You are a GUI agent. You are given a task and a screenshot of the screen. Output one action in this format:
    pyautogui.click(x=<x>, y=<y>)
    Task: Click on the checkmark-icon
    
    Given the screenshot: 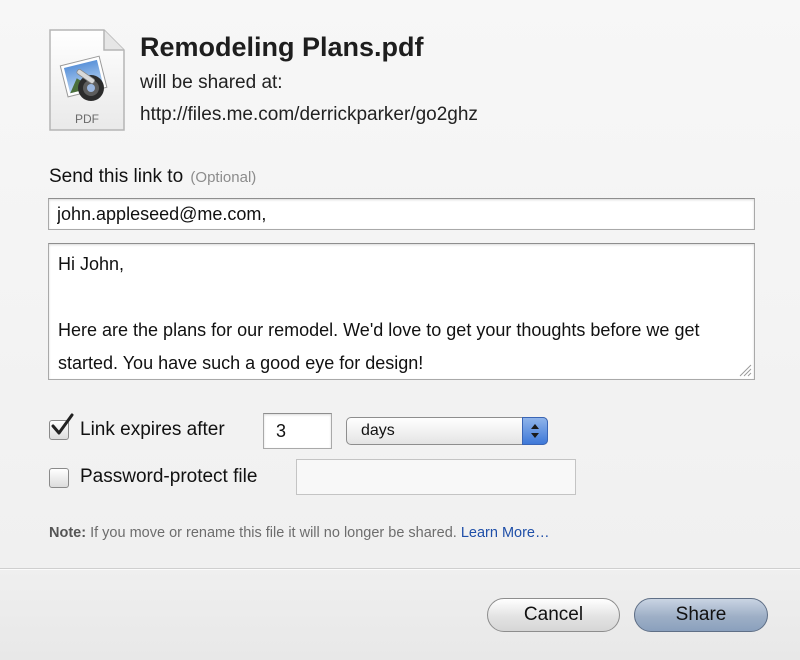 What is the action you would take?
    pyautogui.click(x=62, y=424)
    